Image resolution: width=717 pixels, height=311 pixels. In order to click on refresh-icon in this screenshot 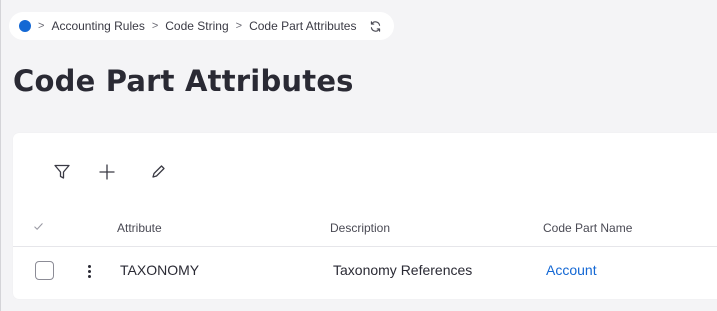, I will do `click(375, 26)`.